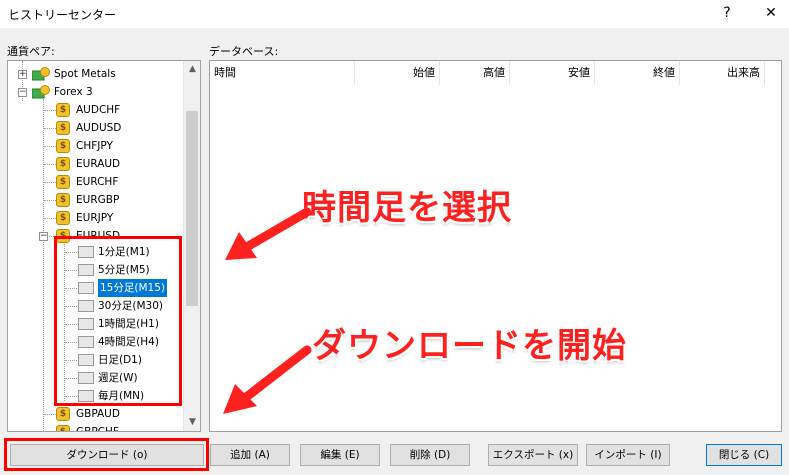  Describe the element at coordinates (397, 73) in the screenshot. I see `table-header-cell: 始値` at that location.